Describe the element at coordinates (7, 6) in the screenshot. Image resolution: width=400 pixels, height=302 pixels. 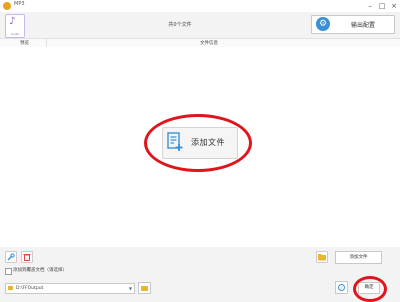
I see `app-logo-icon` at that location.